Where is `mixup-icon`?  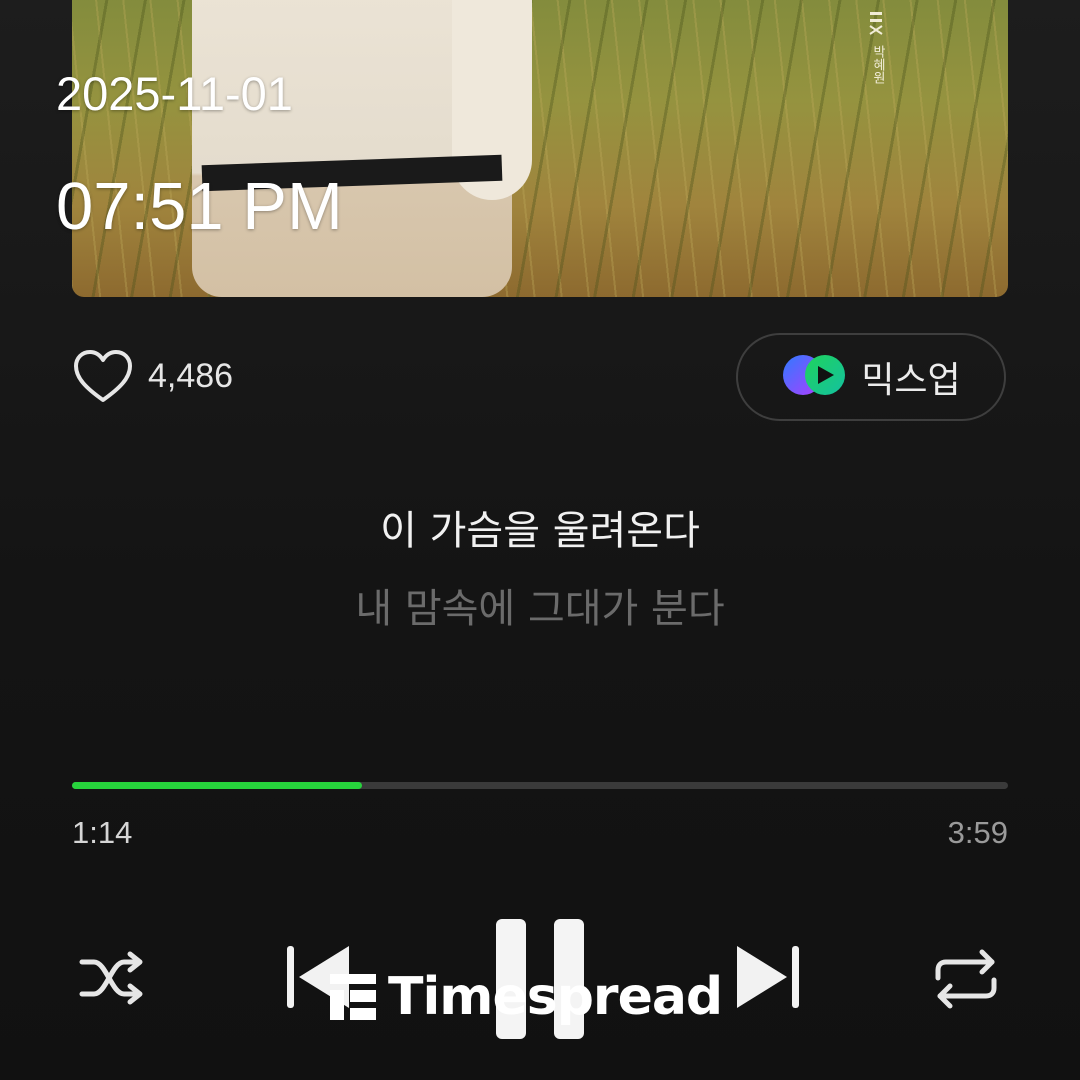 mixup-icon is located at coordinates (814, 377).